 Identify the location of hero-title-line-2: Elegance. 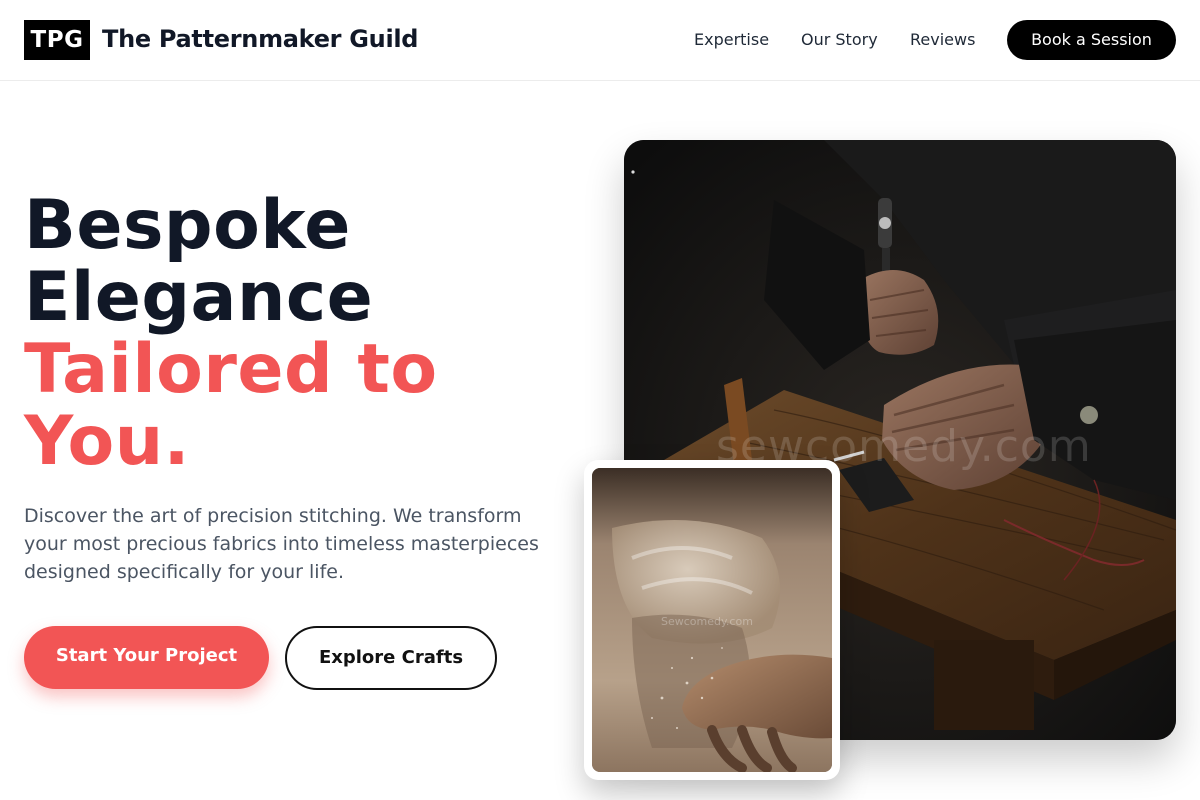
(199, 297).